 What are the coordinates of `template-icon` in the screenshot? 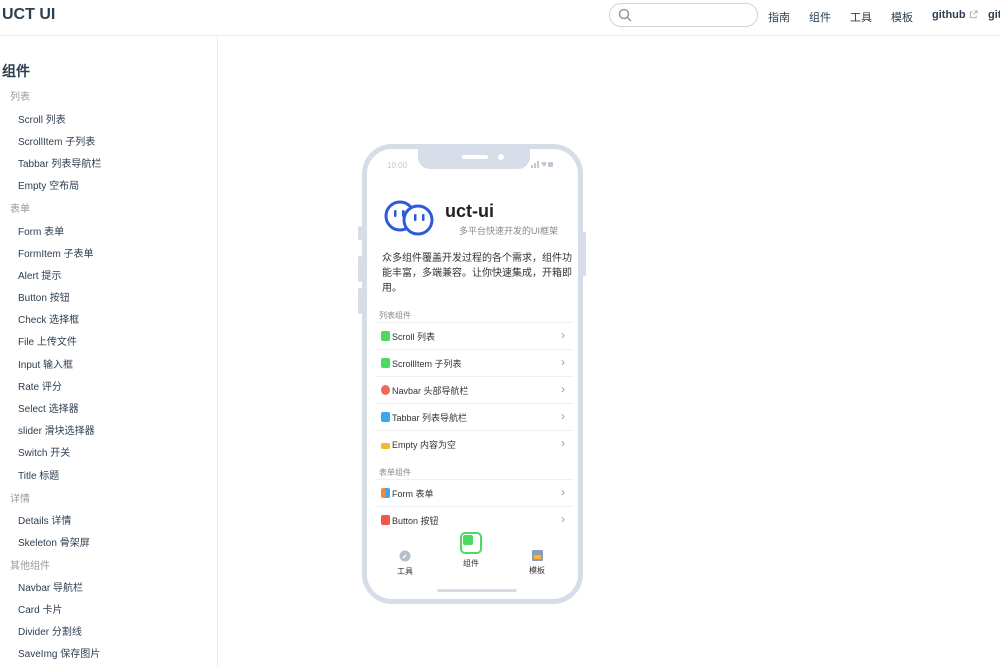 It's located at (537, 555).